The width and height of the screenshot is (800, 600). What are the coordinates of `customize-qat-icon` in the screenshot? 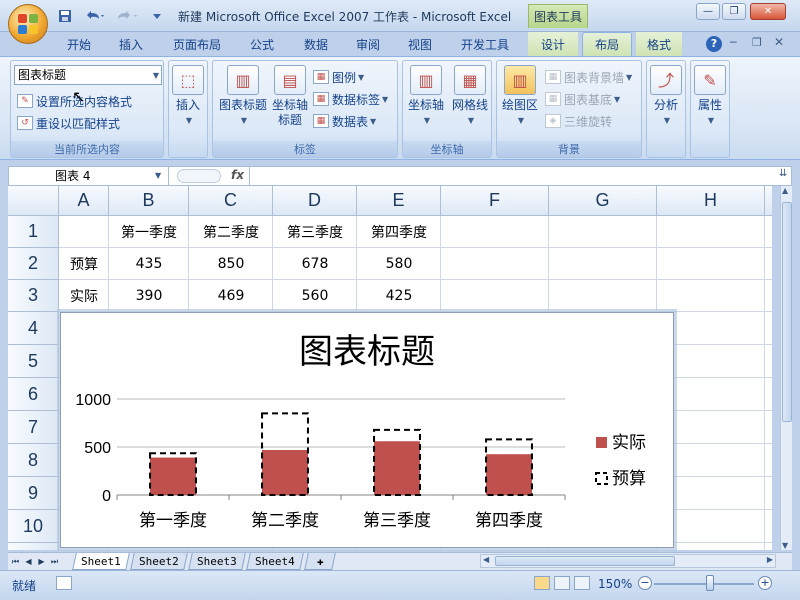 It's located at (157, 16).